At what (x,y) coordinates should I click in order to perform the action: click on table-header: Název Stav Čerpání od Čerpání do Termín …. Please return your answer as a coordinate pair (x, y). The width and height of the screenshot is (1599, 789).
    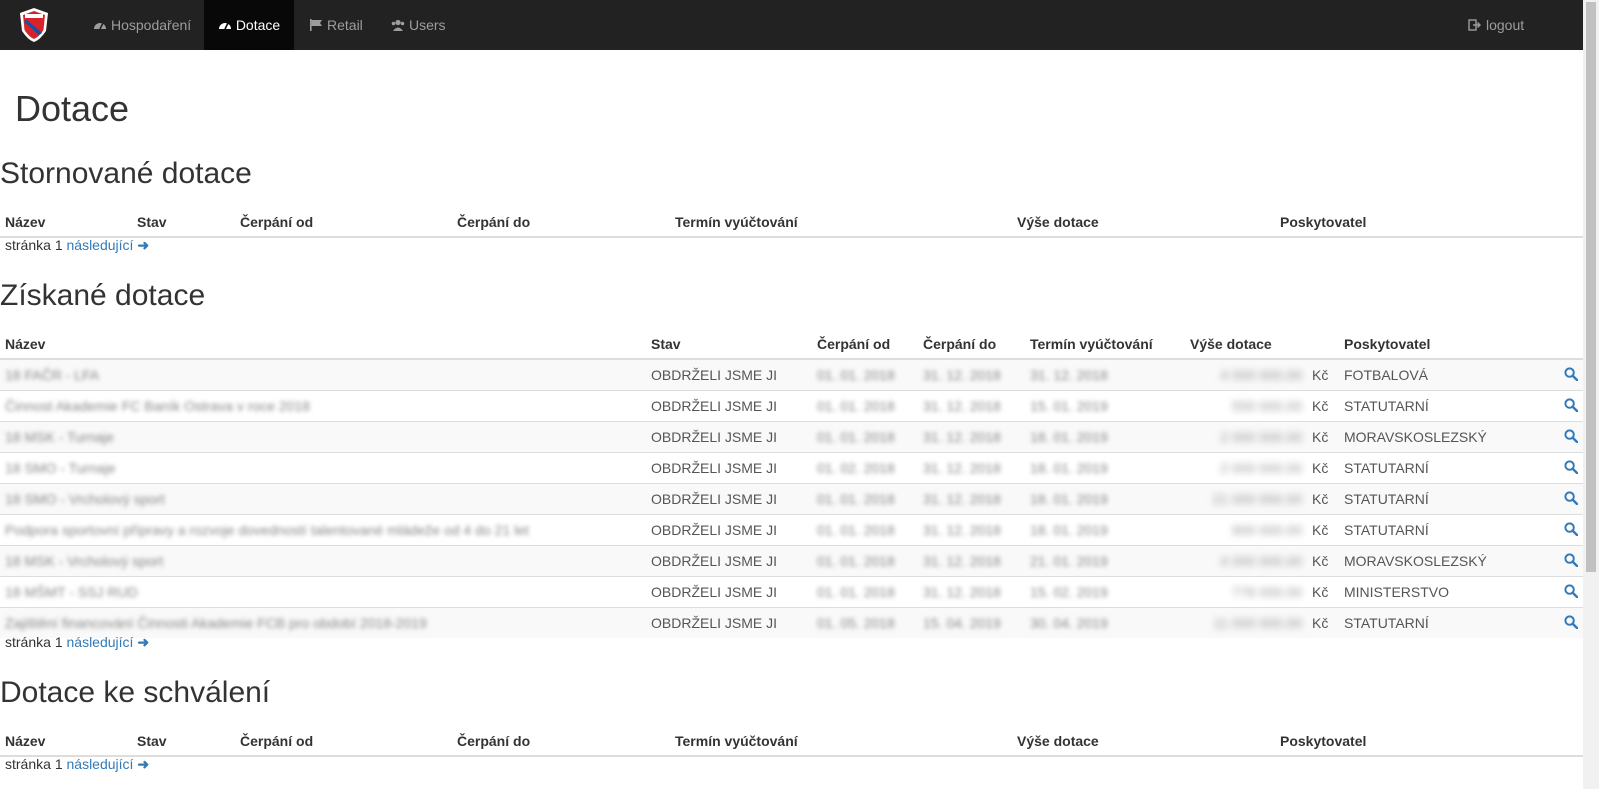
    Looking at the image, I should click on (791, 341).